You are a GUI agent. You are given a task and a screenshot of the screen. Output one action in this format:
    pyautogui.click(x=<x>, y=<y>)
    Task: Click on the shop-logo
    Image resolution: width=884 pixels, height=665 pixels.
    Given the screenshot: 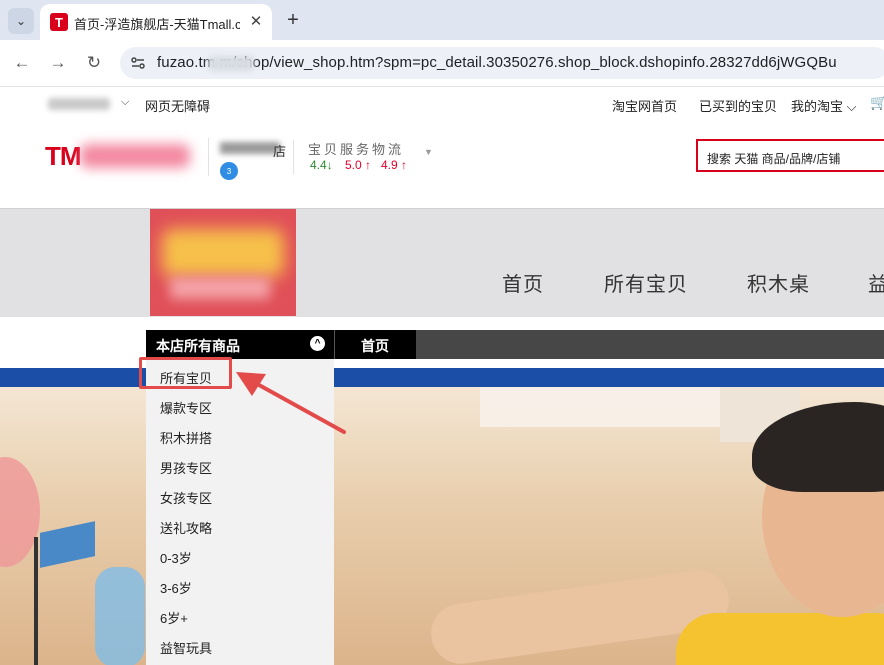 What is the action you would take?
    pyautogui.click(x=223, y=262)
    